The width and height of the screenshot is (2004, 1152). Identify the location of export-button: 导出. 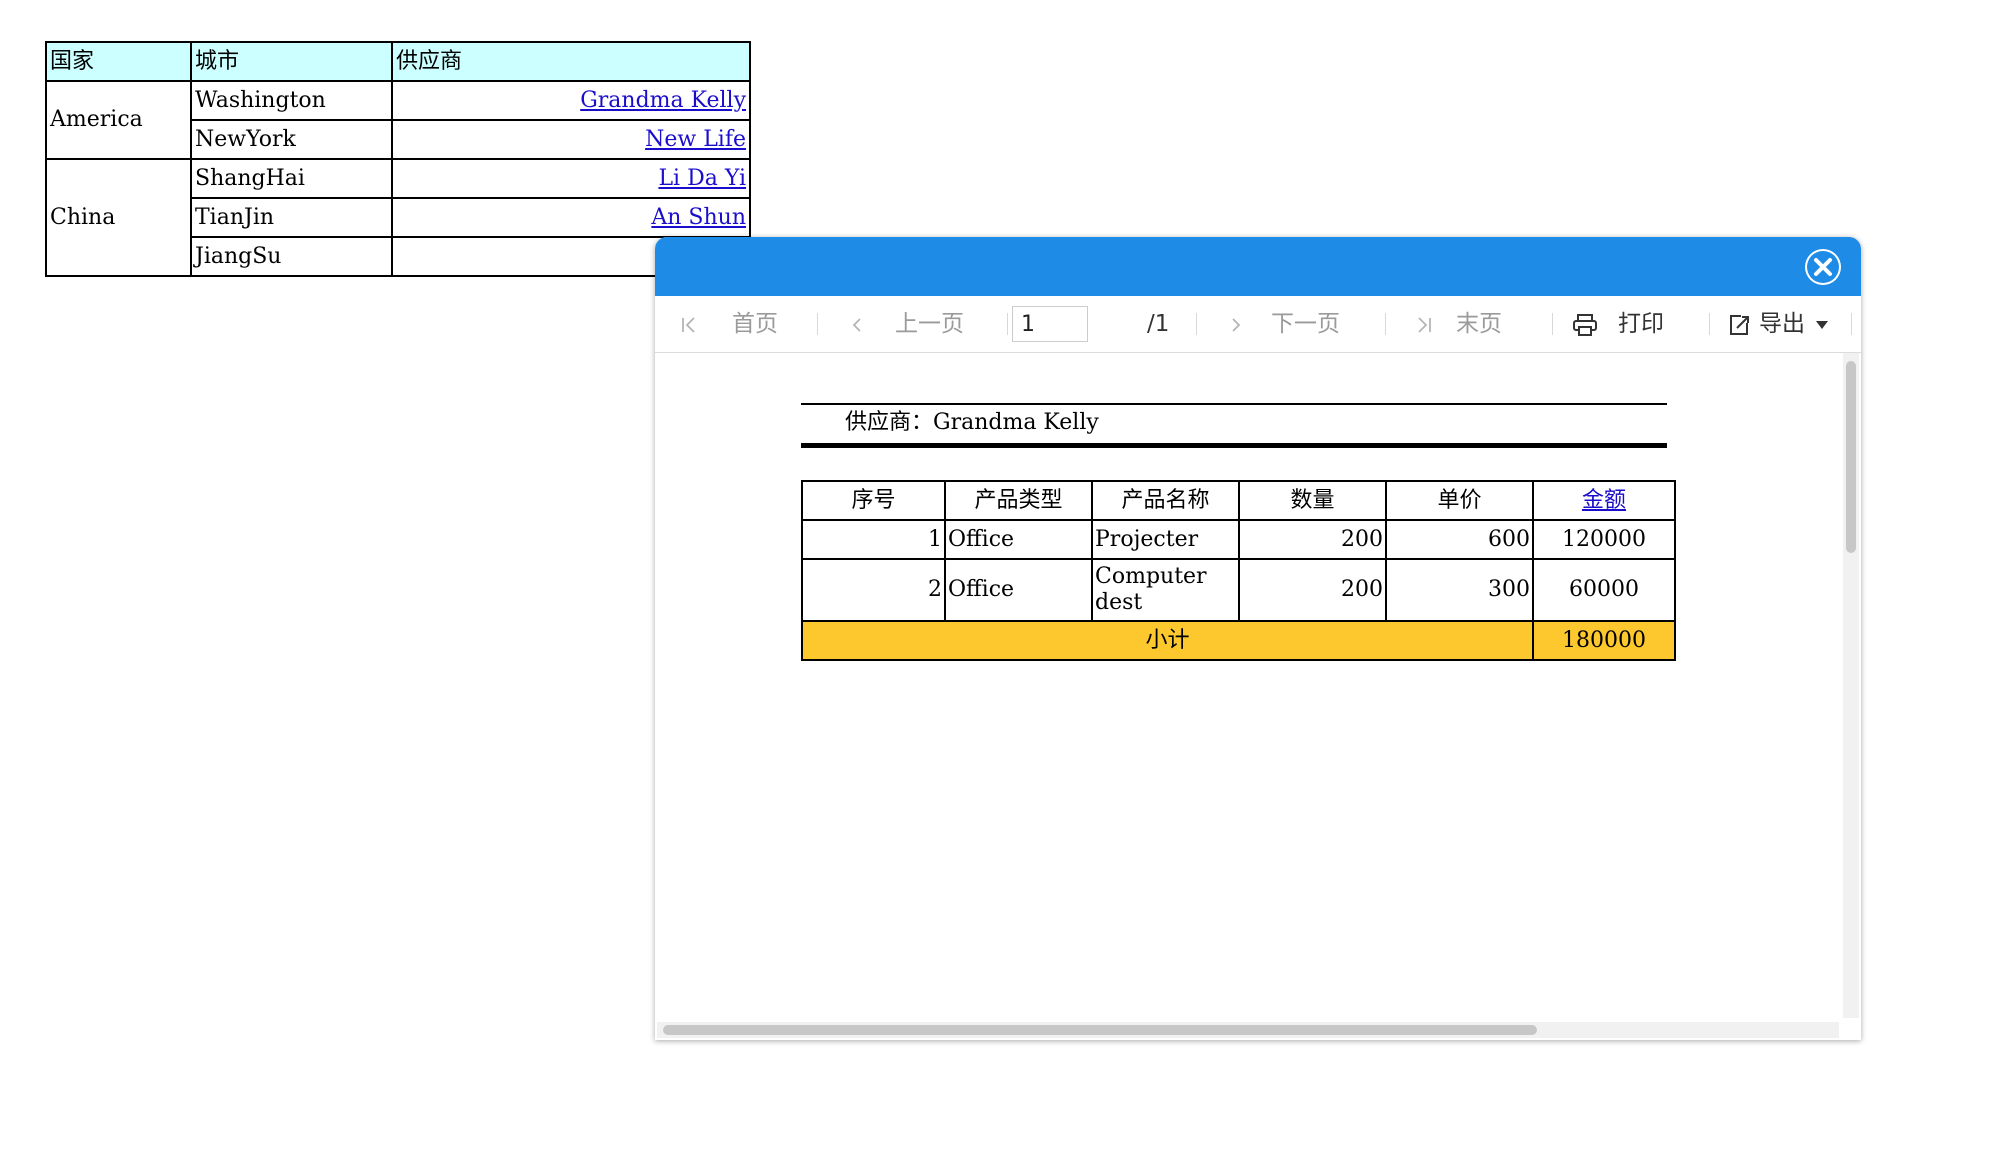
(1782, 324).